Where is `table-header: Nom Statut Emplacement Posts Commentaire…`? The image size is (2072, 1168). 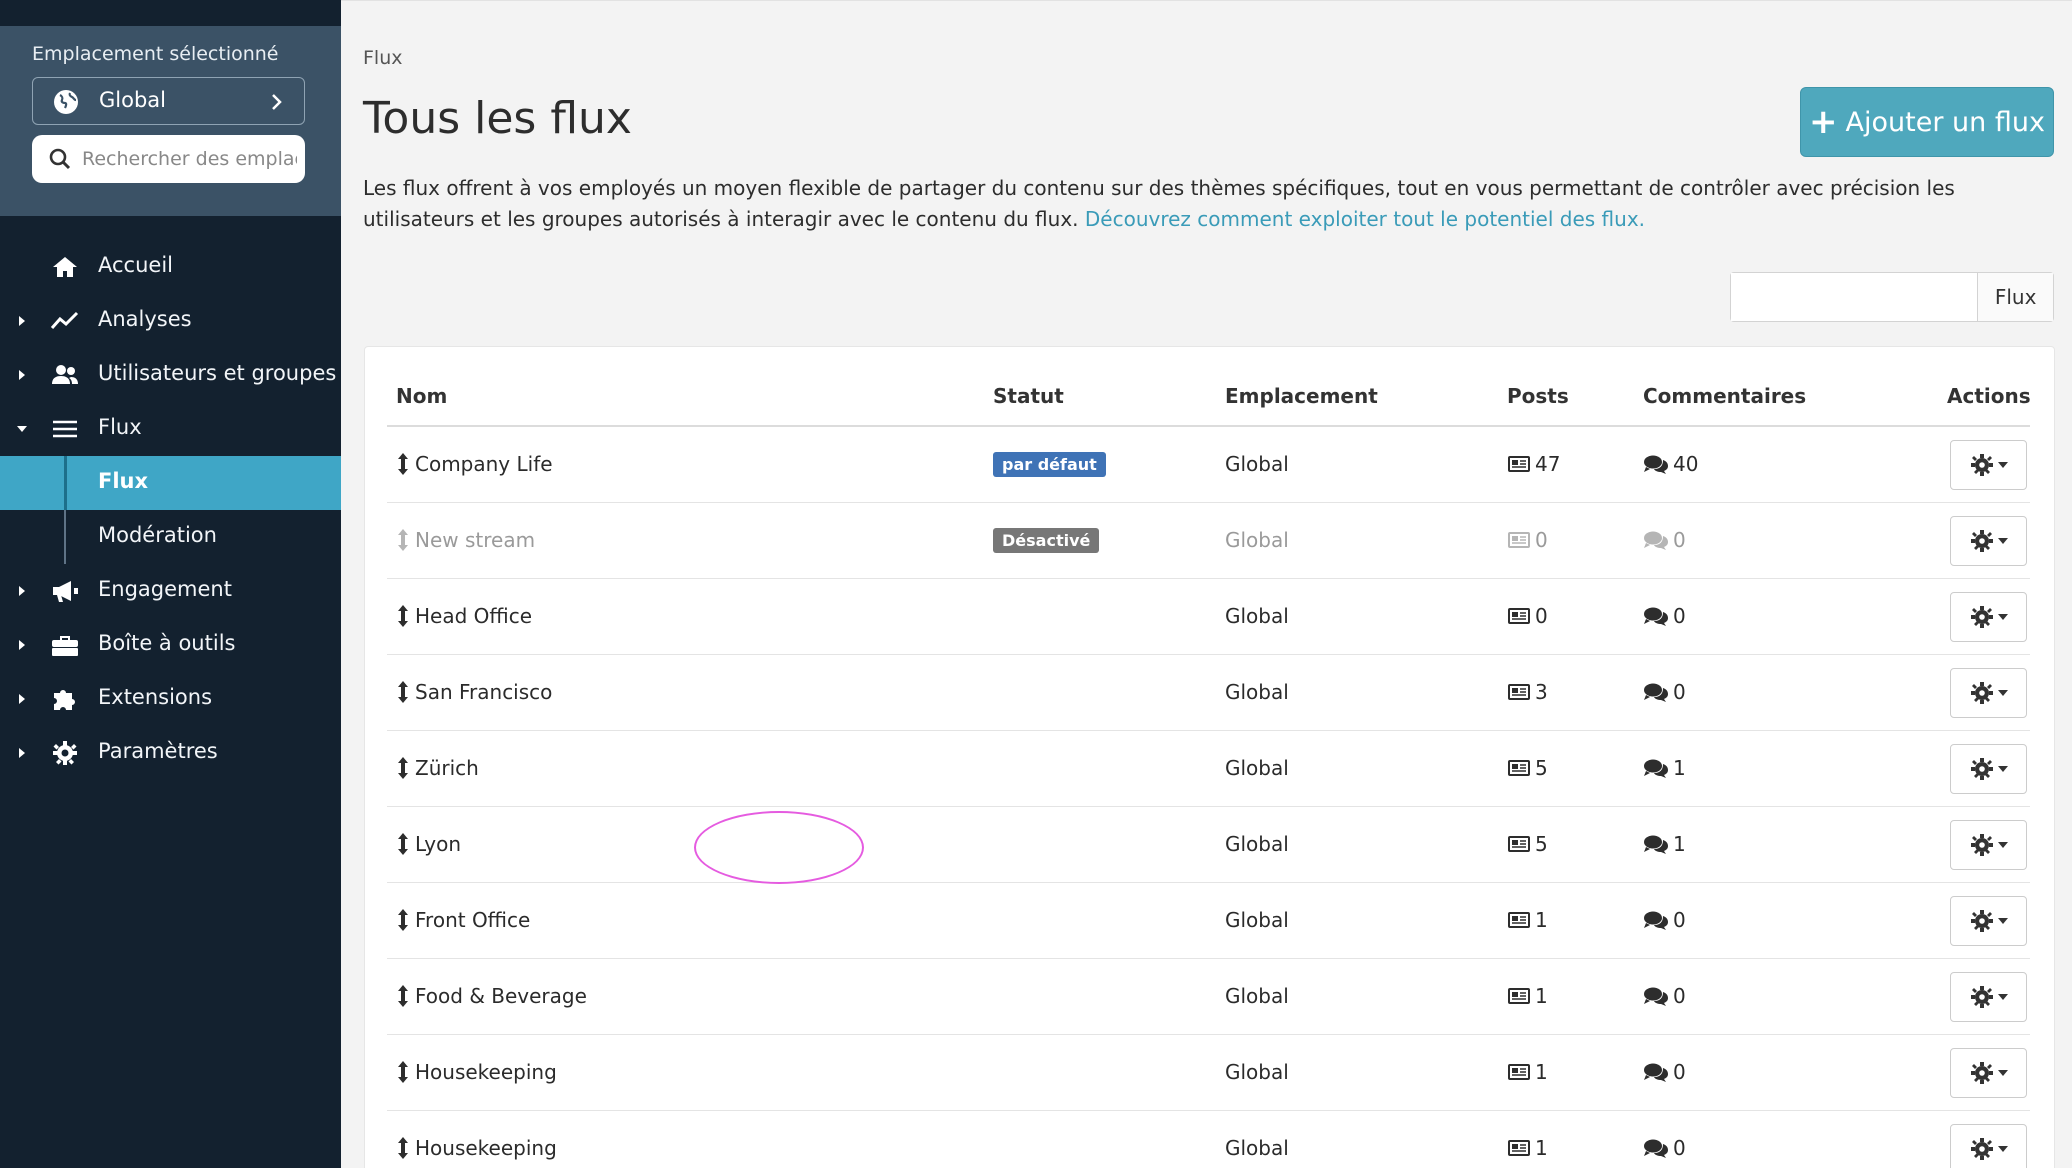
table-header: Nom Statut Emplacement Posts Commentaire… is located at coordinates (1209, 387).